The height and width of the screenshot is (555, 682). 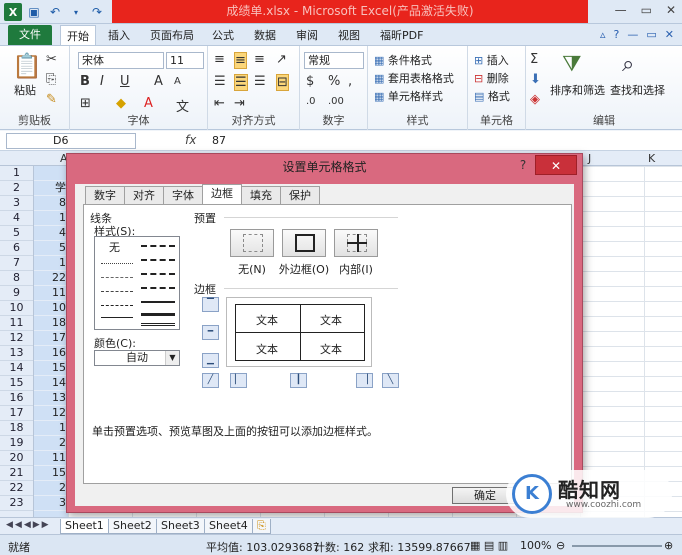 I want to click on dialog-help-button: ?, so click(x=523, y=165).